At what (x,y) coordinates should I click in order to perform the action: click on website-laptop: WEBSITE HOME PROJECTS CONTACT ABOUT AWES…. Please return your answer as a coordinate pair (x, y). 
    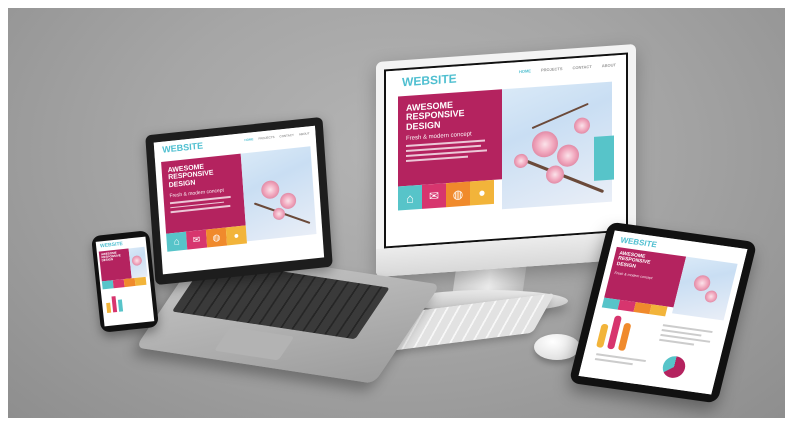
    Looking at the image, I should click on (239, 200).